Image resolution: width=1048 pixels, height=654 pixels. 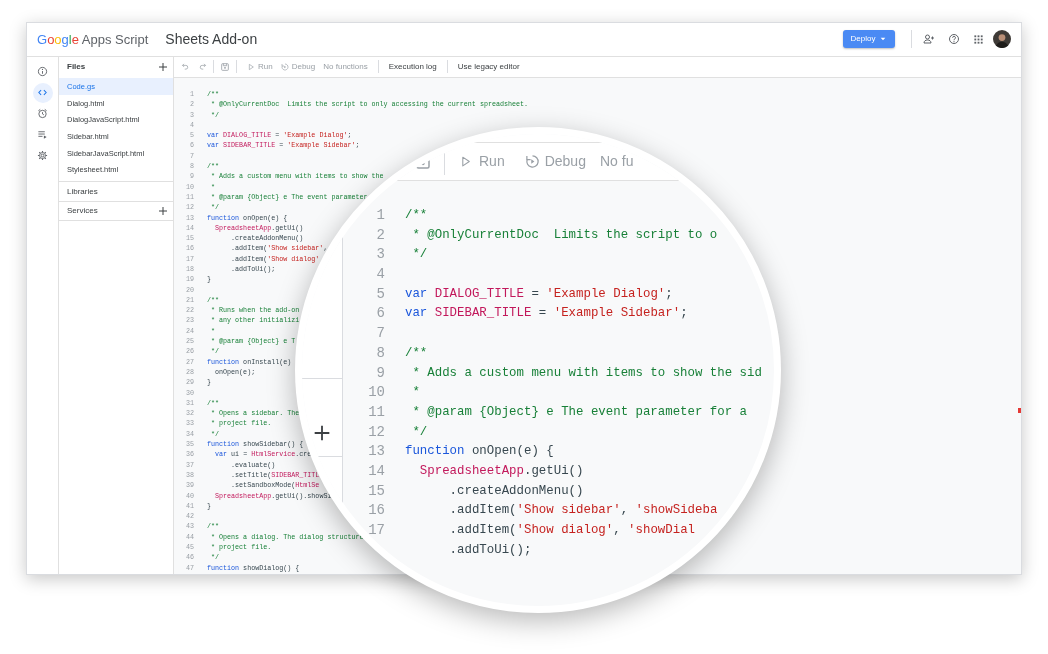 What do you see at coordinates (376, 411) in the screenshot?
I see `line-number: 11` at bounding box center [376, 411].